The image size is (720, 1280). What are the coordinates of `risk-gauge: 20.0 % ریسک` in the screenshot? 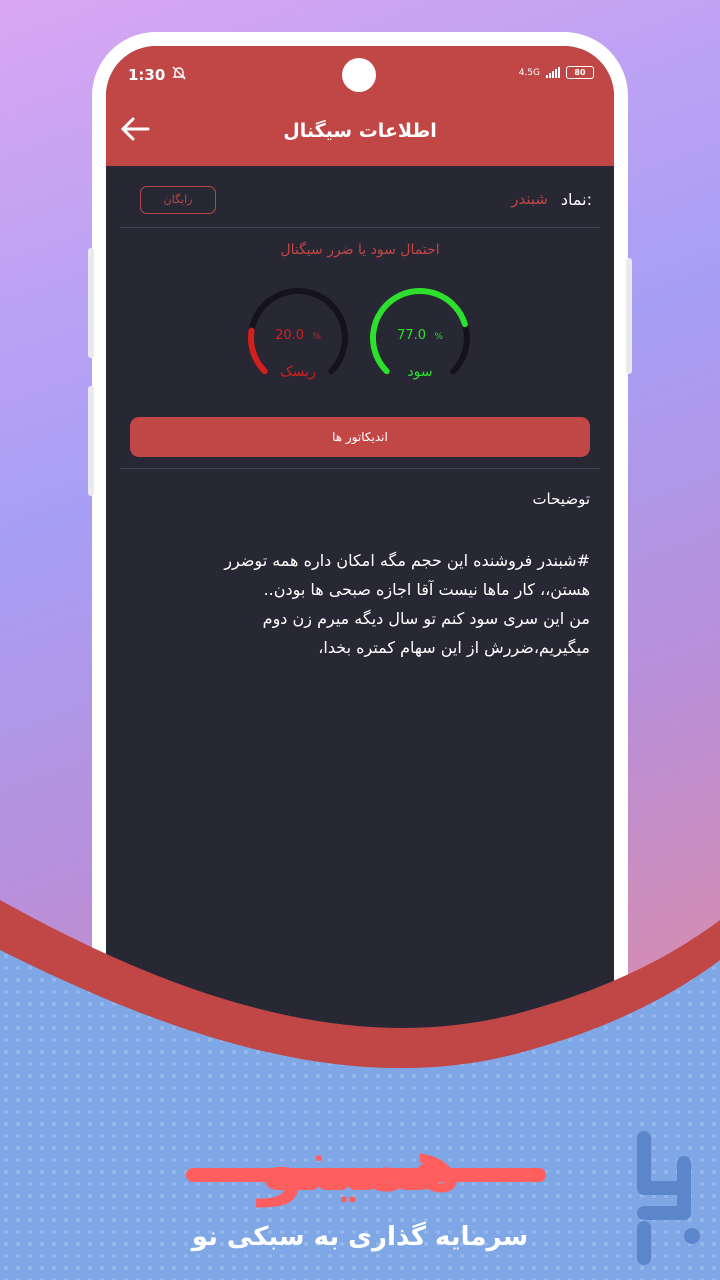 It's located at (298, 338).